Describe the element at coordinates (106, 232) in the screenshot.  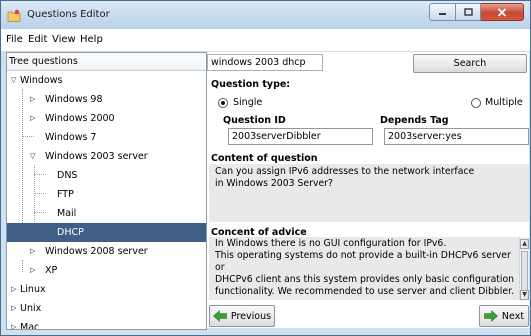
I see `tree-item-dhcp: DHCP` at that location.